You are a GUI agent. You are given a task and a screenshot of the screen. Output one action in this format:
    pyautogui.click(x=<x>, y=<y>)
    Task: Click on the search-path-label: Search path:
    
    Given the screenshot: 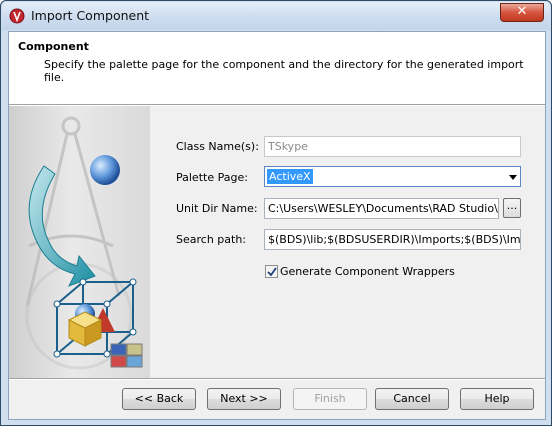 What is the action you would take?
    pyautogui.click(x=211, y=239)
    